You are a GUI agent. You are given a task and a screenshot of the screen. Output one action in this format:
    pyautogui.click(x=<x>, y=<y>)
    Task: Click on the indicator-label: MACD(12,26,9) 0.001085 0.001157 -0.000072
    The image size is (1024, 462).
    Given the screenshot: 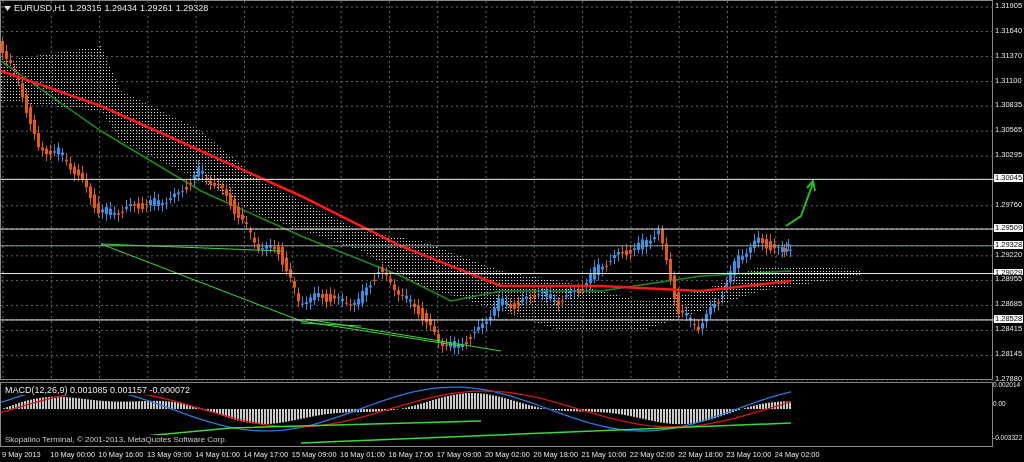 What is the action you would take?
    pyautogui.click(x=97, y=390)
    